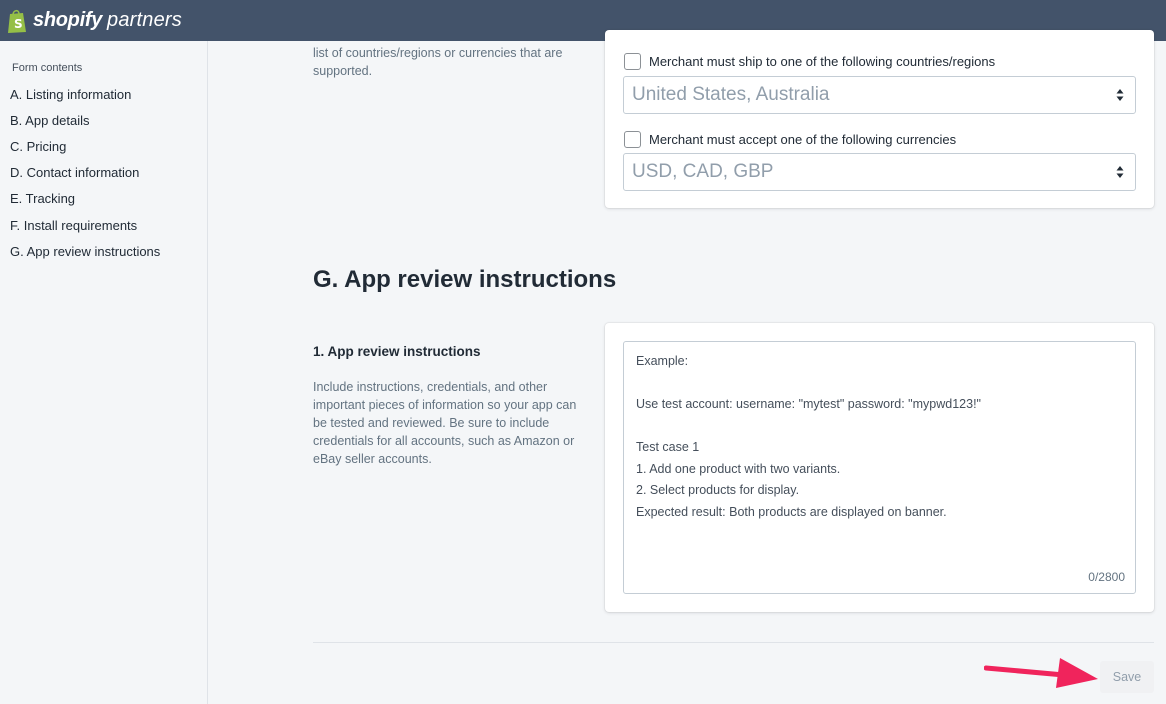  What do you see at coordinates (73, 225) in the screenshot?
I see `sidebar-item-install-requirements: F. Install requirements` at bounding box center [73, 225].